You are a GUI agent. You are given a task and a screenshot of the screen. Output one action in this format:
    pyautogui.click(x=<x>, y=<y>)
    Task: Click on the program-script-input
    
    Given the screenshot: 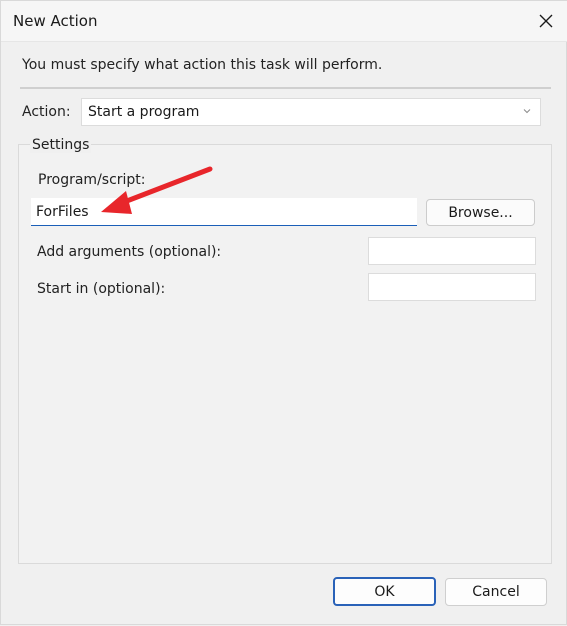 What is the action you would take?
    pyautogui.click(x=224, y=212)
    